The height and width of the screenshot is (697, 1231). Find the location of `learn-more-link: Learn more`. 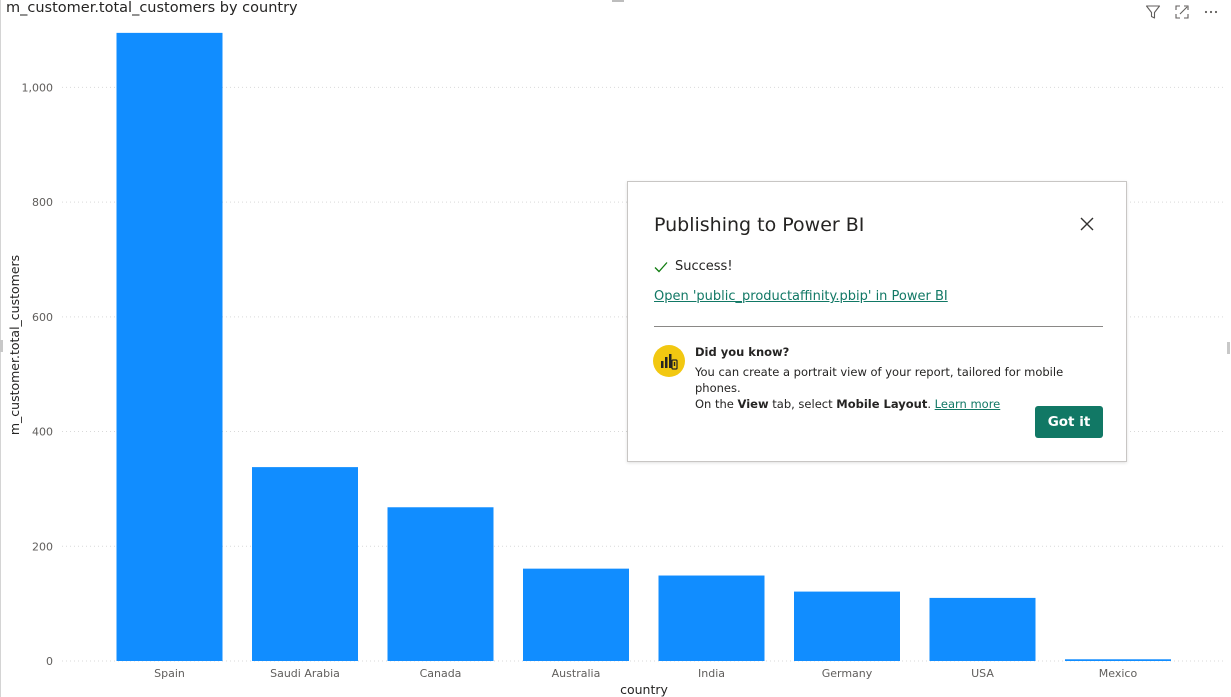

learn-more-link: Learn more is located at coordinates (968, 404).